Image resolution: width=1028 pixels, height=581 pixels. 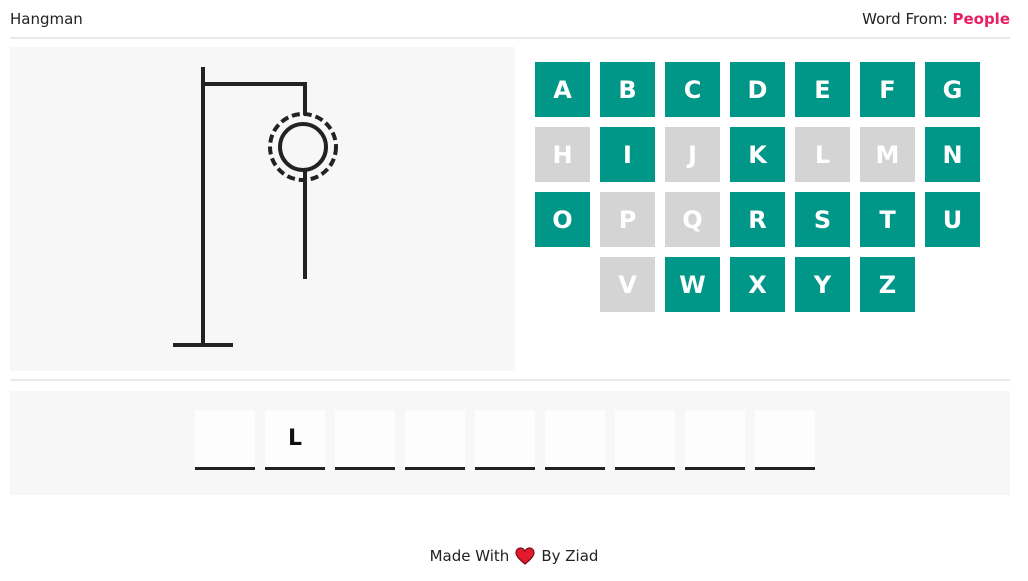 What do you see at coordinates (692, 284) in the screenshot?
I see `letter-button-w: W` at bounding box center [692, 284].